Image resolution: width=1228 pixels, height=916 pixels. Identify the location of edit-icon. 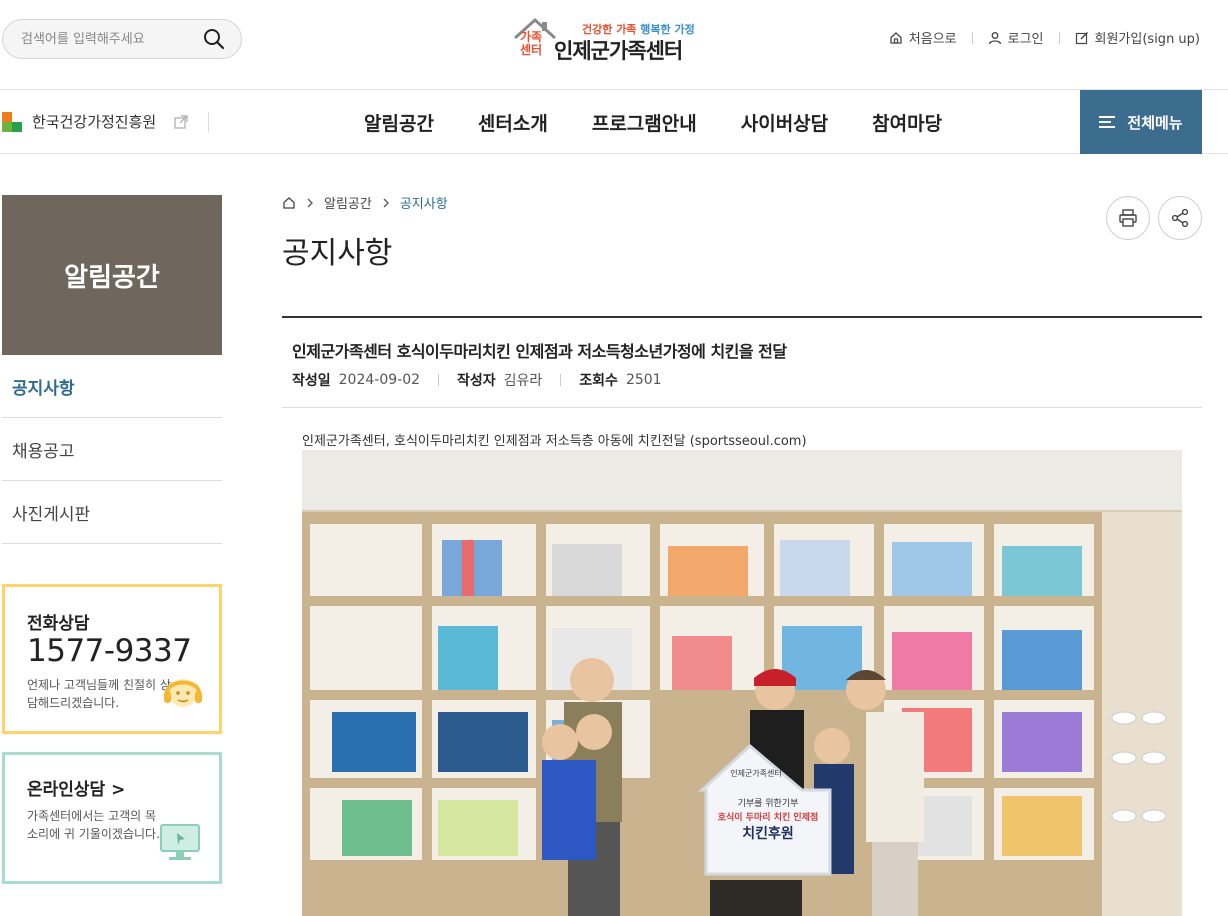
(1081, 37).